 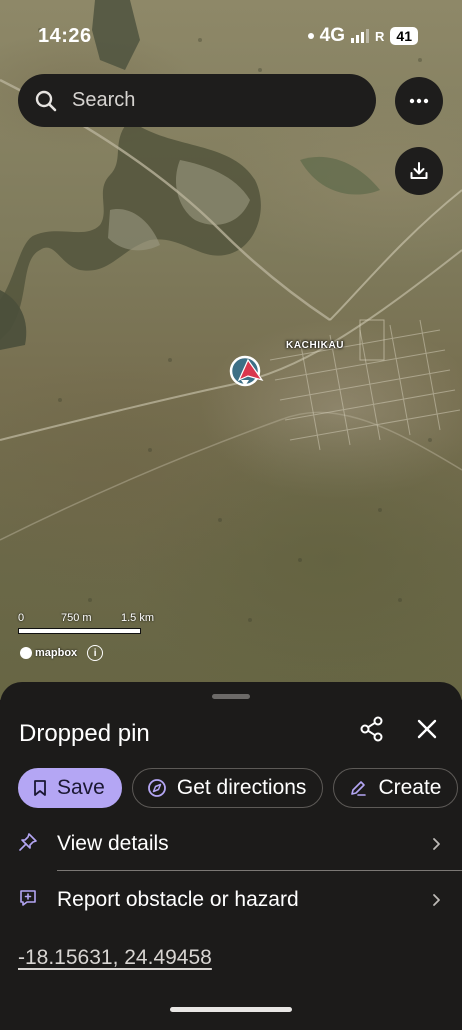 I want to click on search-icon, so click(x=46, y=100).